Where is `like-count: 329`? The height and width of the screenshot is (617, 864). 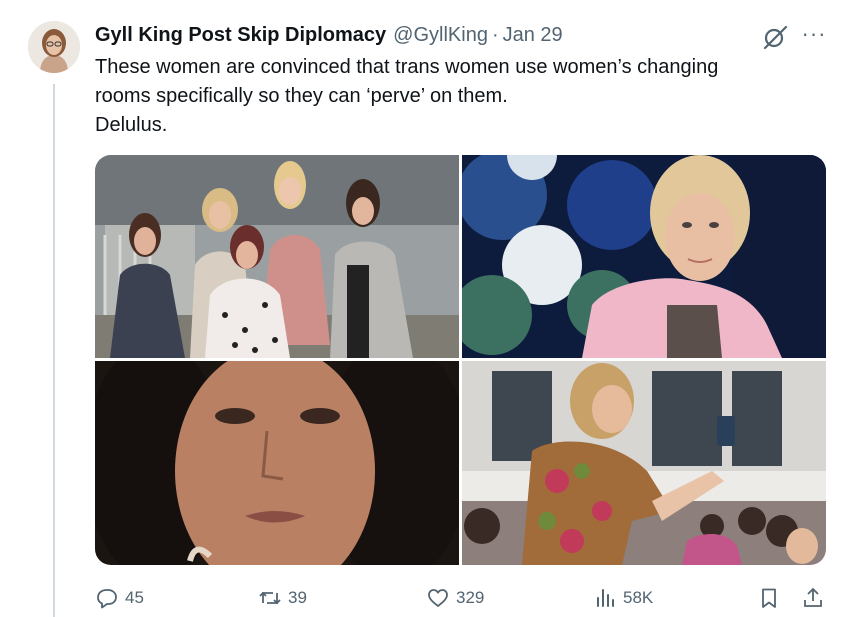
like-count: 329 is located at coordinates (470, 597).